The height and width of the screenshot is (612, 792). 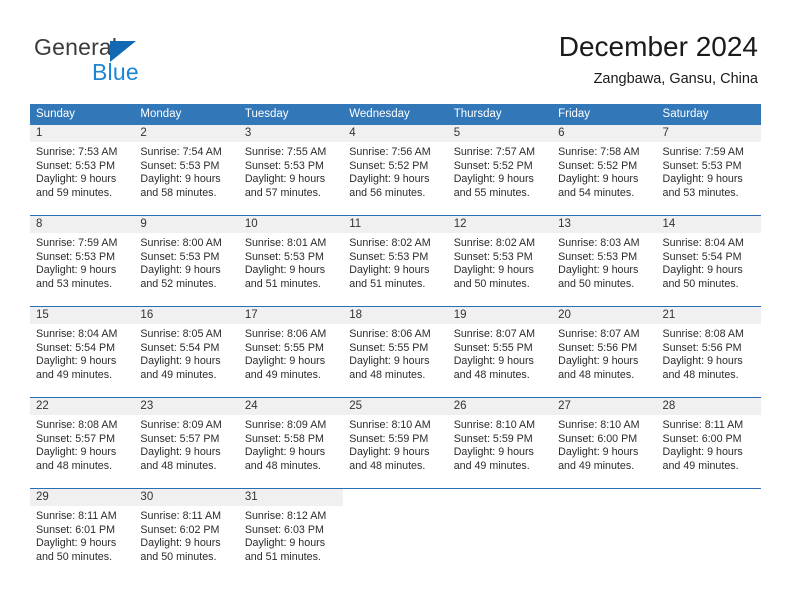 What do you see at coordinates (291, 406) in the screenshot?
I see `day-number-band: 24` at bounding box center [291, 406].